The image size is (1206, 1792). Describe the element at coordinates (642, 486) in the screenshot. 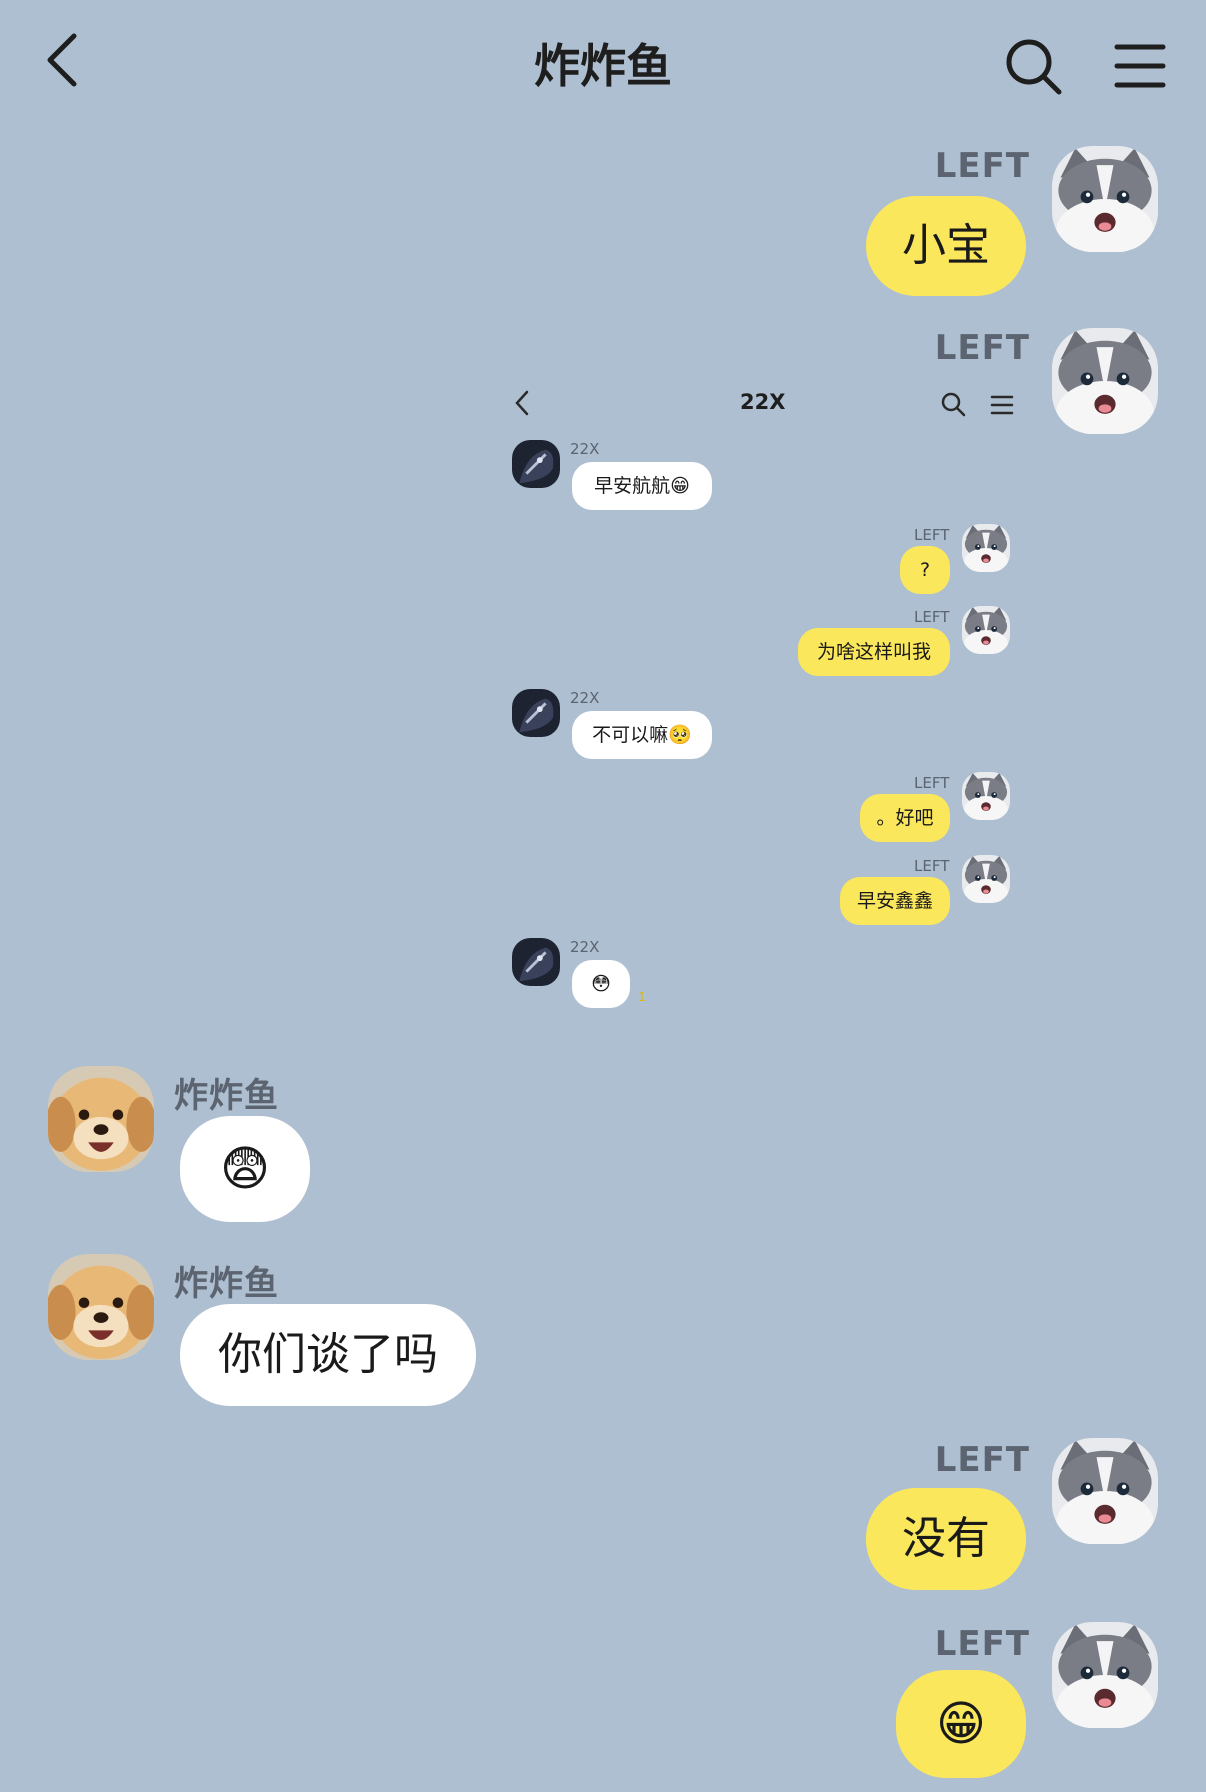

I see `message-bubble: 早安航航😁` at that location.